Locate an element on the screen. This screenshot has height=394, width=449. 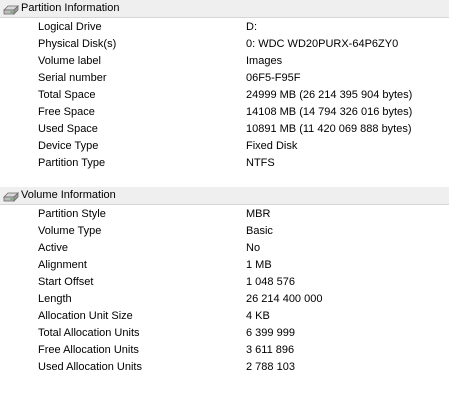
property-value: 3 611 896 is located at coordinates (270, 349).